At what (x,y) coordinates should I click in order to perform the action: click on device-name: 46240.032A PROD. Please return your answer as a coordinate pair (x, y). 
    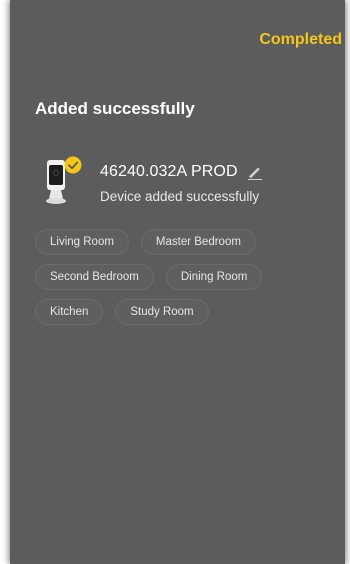
    Looking at the image, I should click on (169, 171).